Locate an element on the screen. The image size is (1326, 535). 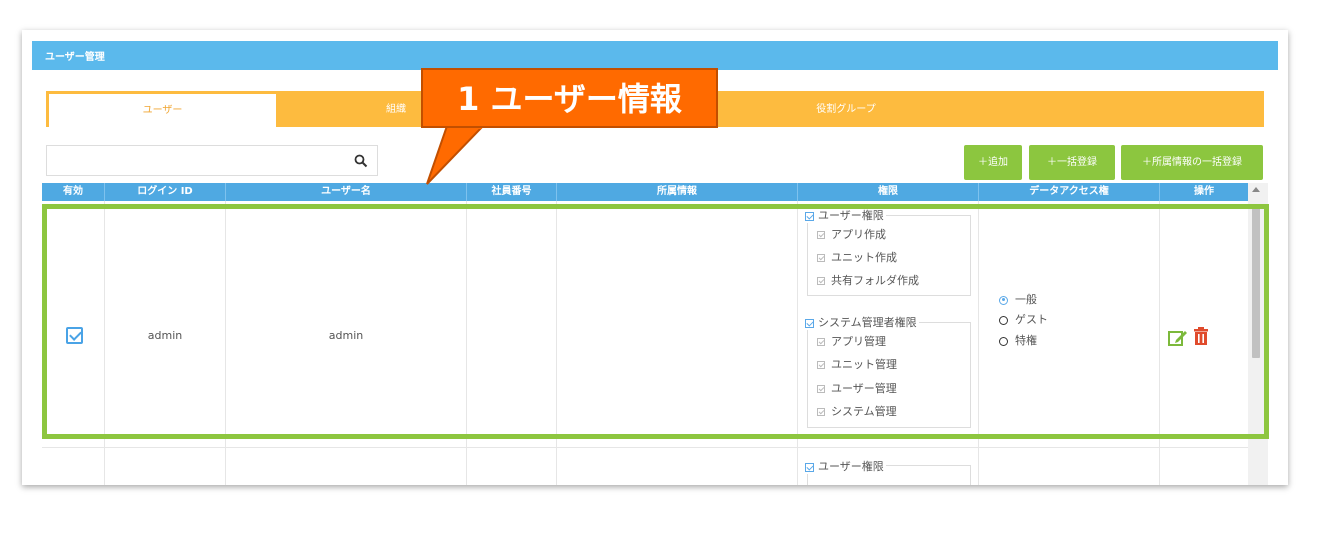
header-affiliation: 所属情報 is located at coordinates (677, 192).